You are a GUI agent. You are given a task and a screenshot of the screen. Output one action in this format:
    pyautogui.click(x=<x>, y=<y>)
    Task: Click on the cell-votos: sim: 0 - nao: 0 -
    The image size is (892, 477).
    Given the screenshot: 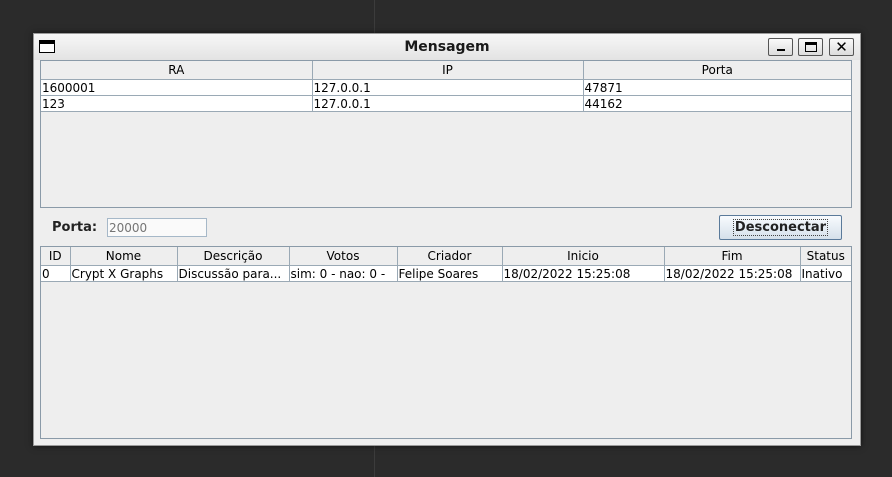 What is the action you would take?
    pyautogui.click(x=343, y=273)
    